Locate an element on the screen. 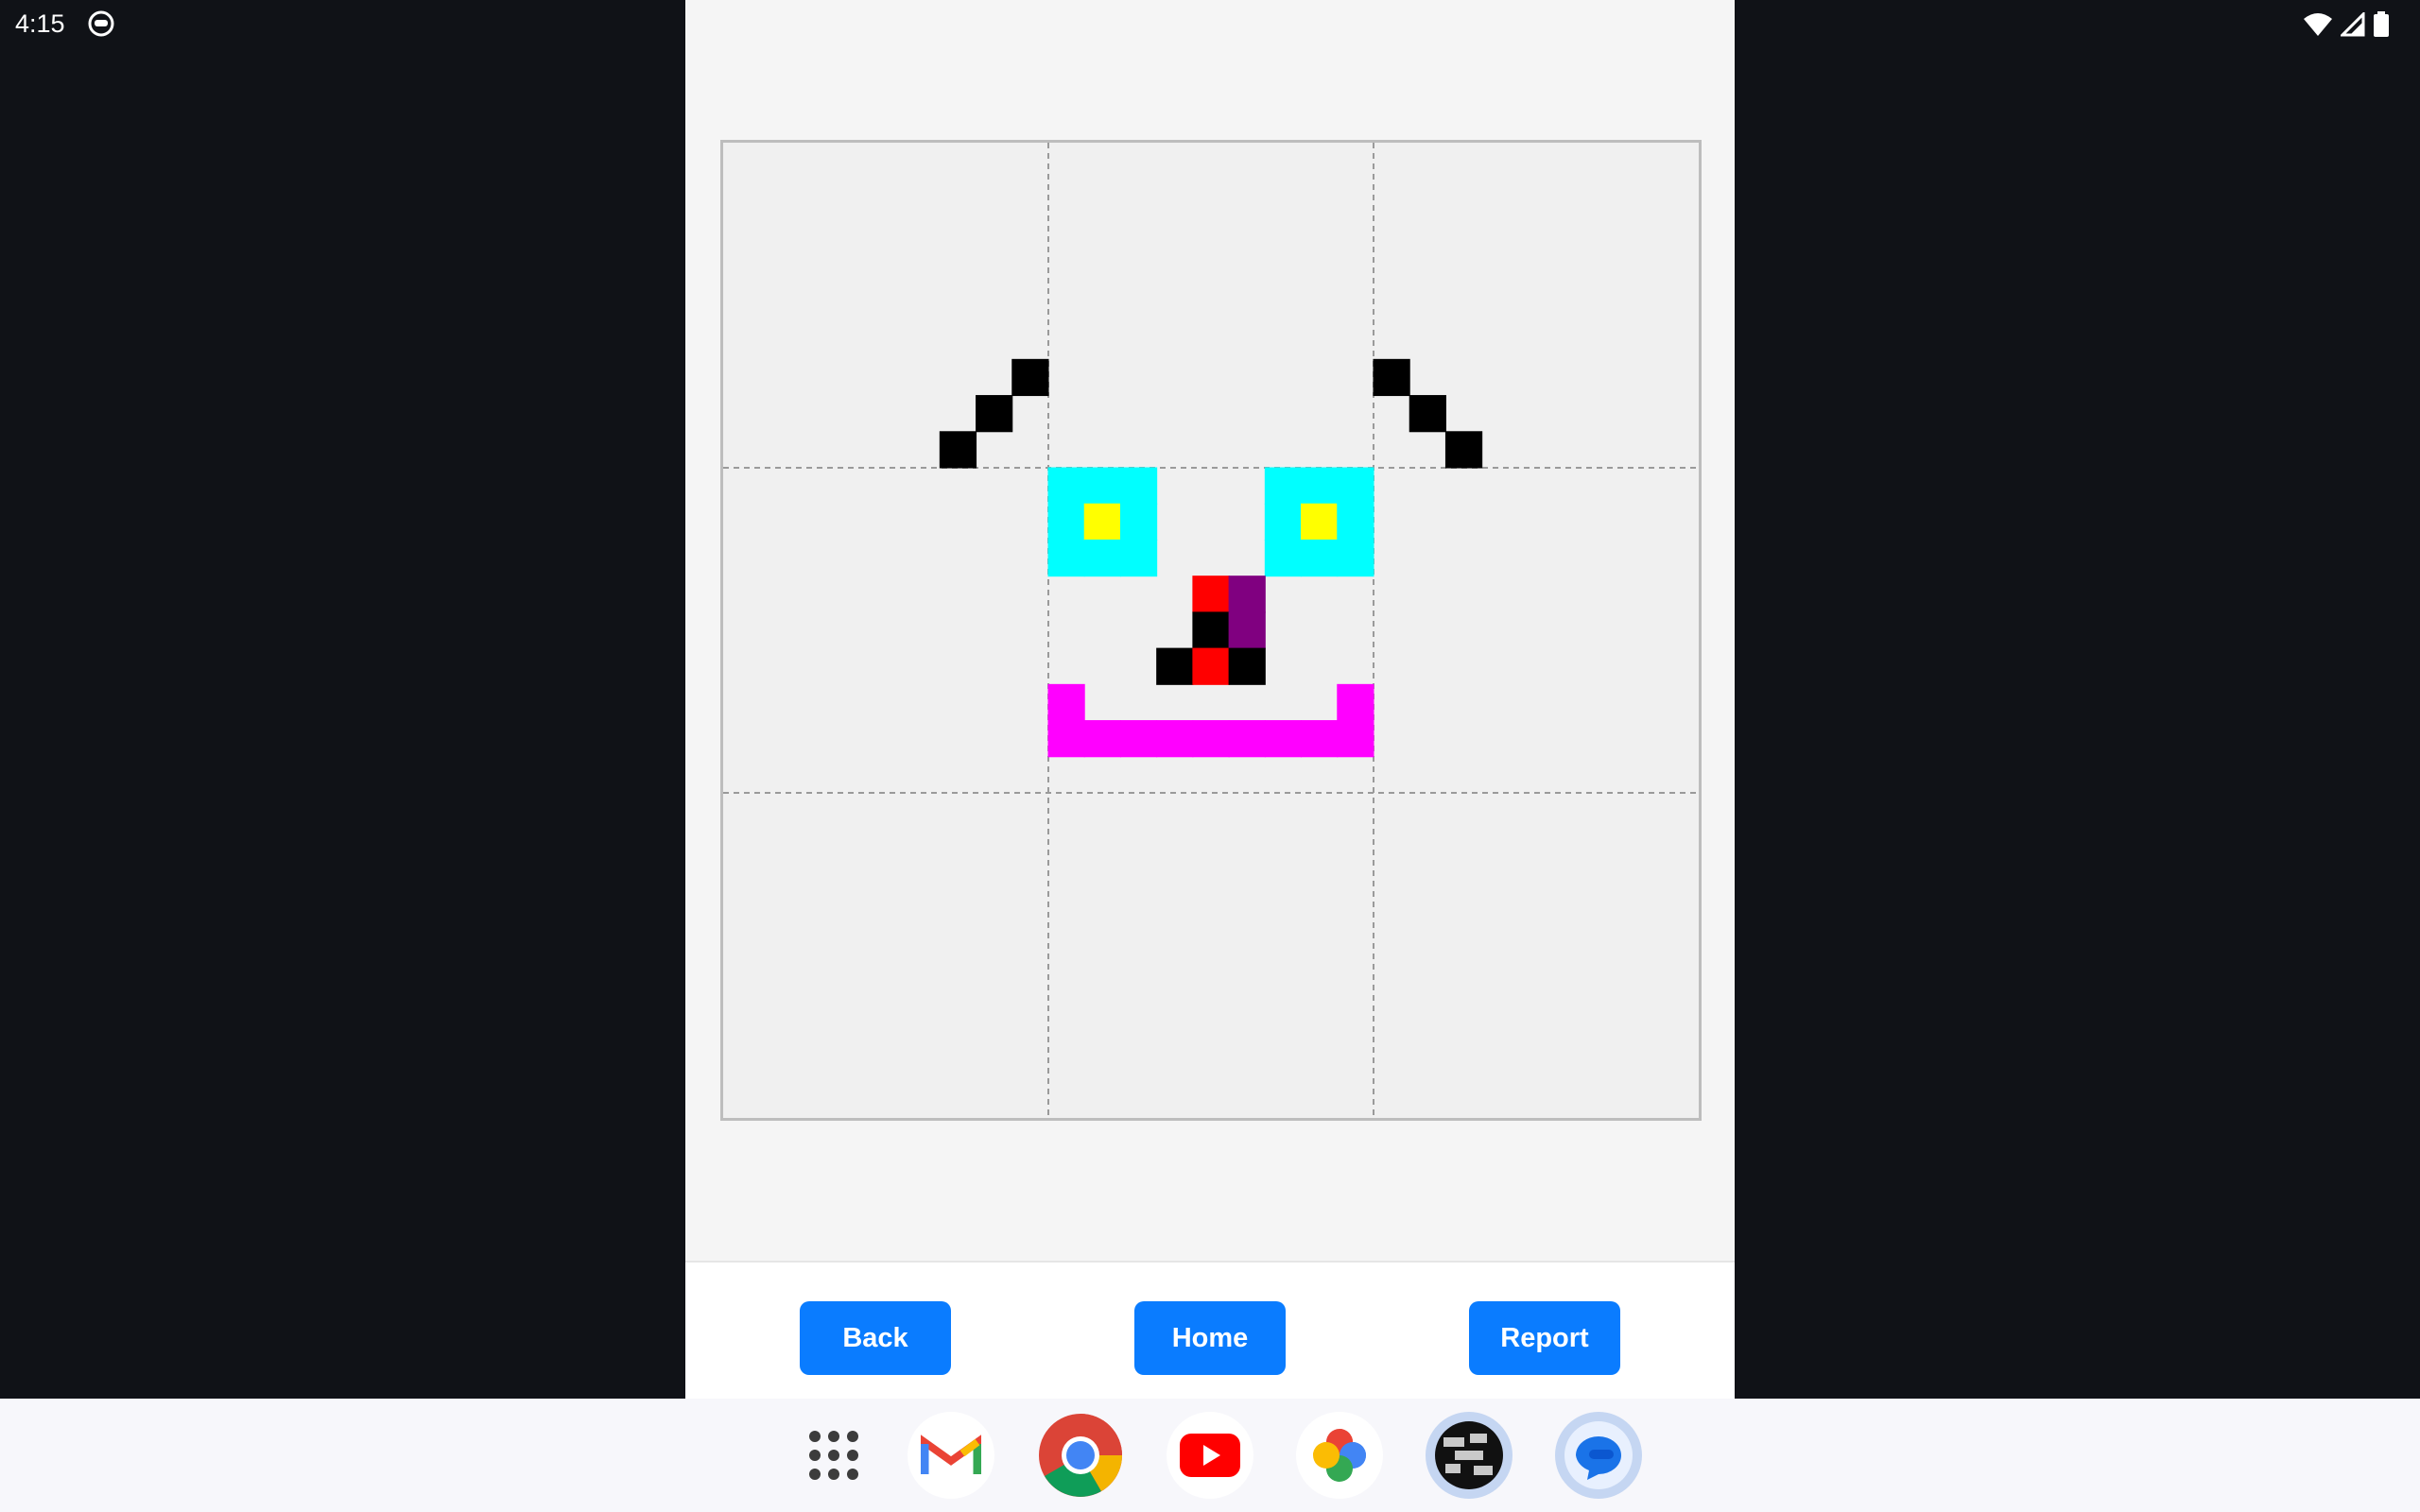 The image size is (2420, 1512). button-bar: Back Home Report is located at coordinates (1210, 1330).